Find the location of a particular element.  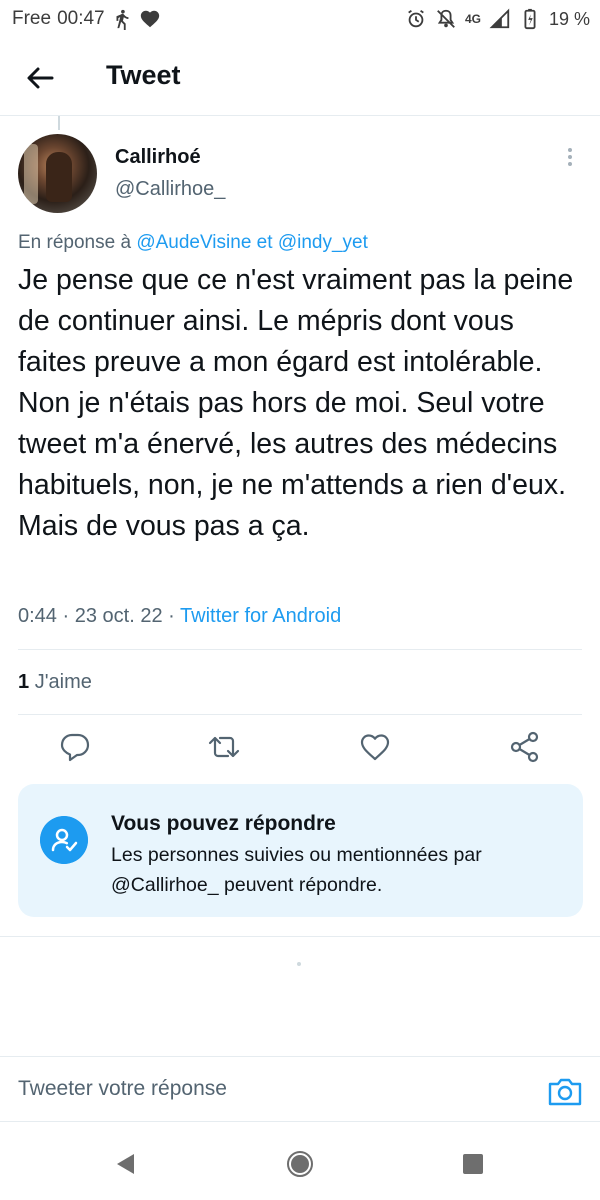

avatar-figure is located at coordinates (59, 177).